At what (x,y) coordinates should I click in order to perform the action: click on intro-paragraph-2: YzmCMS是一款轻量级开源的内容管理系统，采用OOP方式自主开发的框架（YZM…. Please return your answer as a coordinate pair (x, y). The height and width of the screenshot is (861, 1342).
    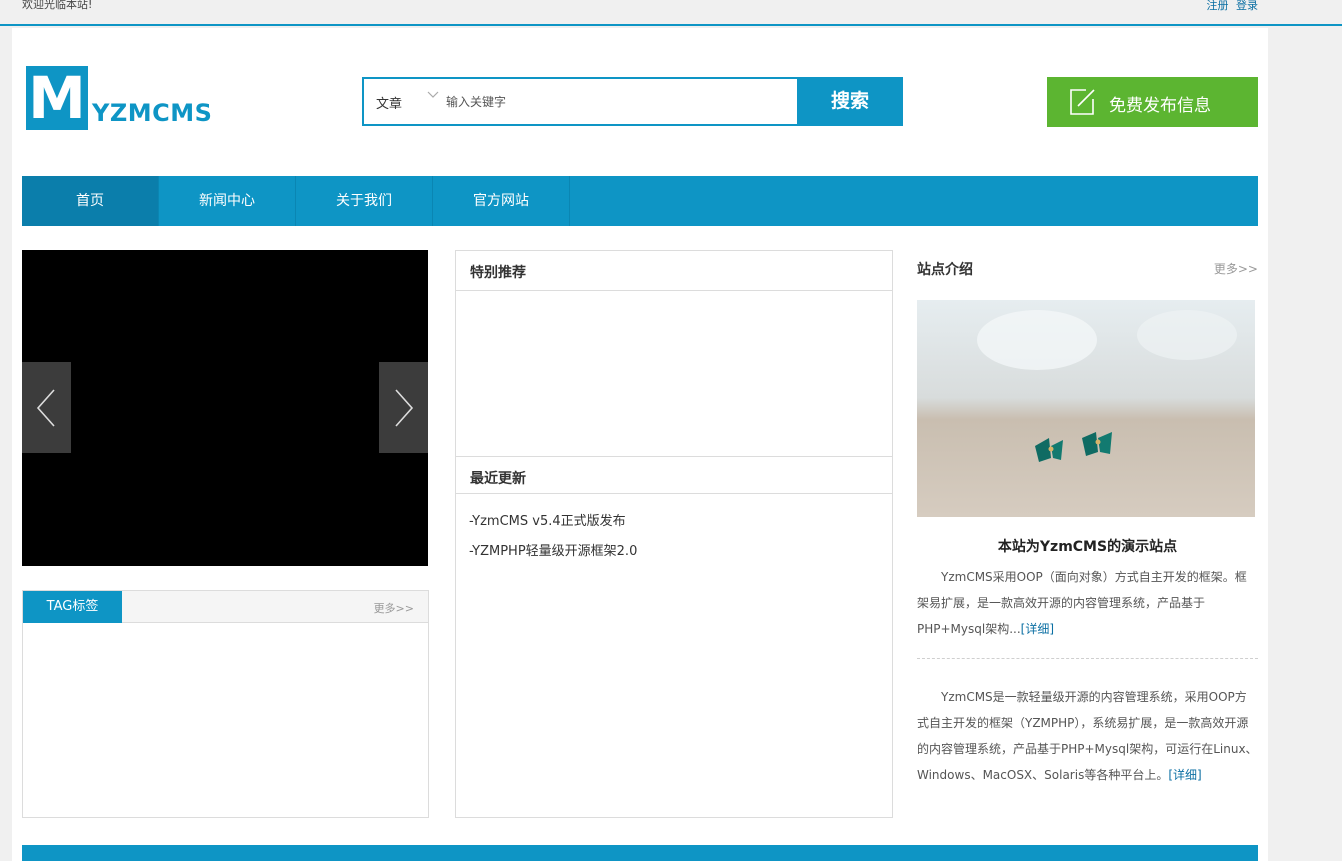
    Looking at the image, I should click on (1087, 736).